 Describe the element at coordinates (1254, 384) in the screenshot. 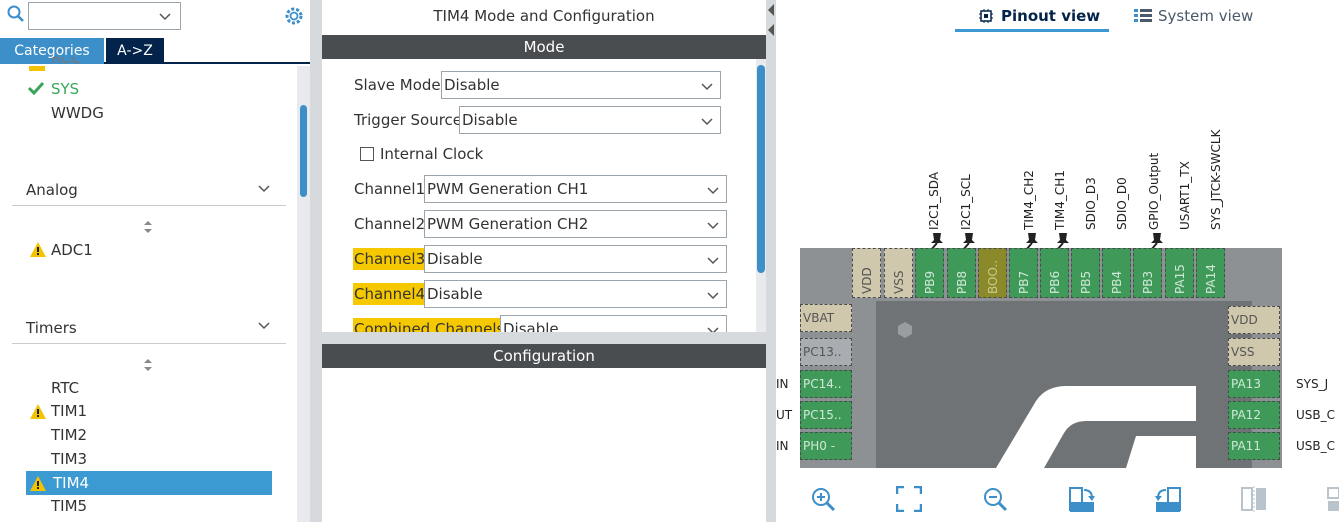

I see `pin-pa13: PA13` at that location.